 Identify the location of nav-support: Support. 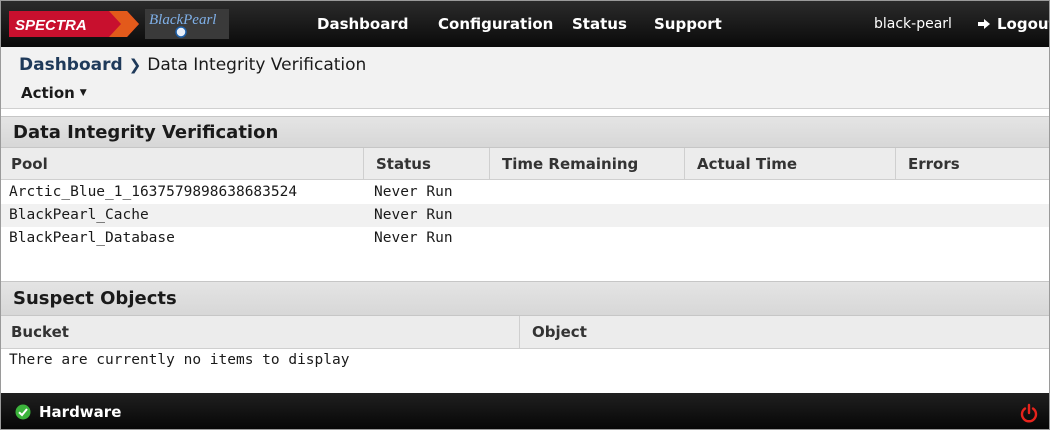
(688, 24).